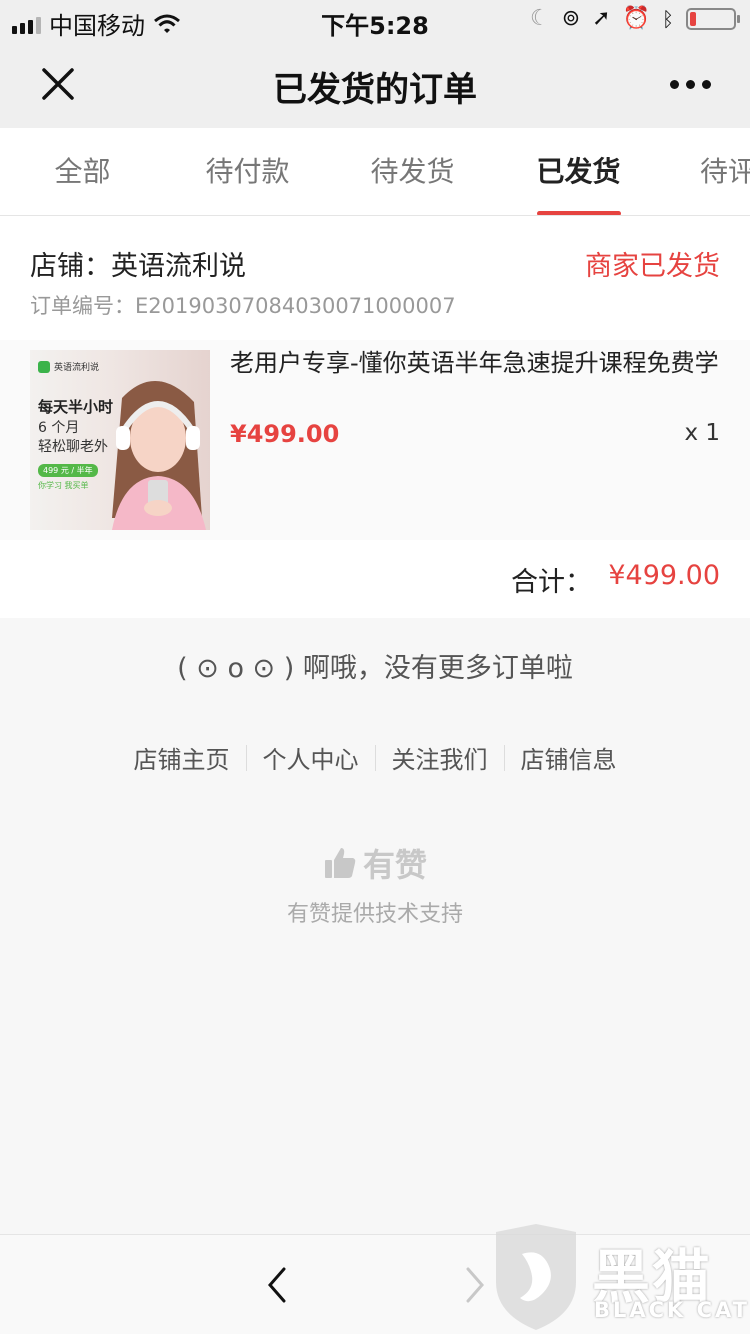  I want to click on back-button, so click(278, 1285).